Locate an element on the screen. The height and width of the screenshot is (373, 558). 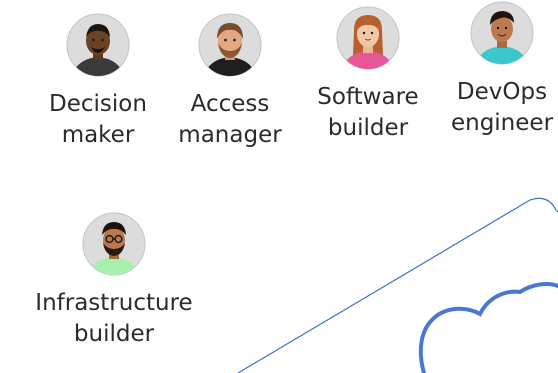
devops-engineer-avatar-icon is located at coordinates (502, 33).